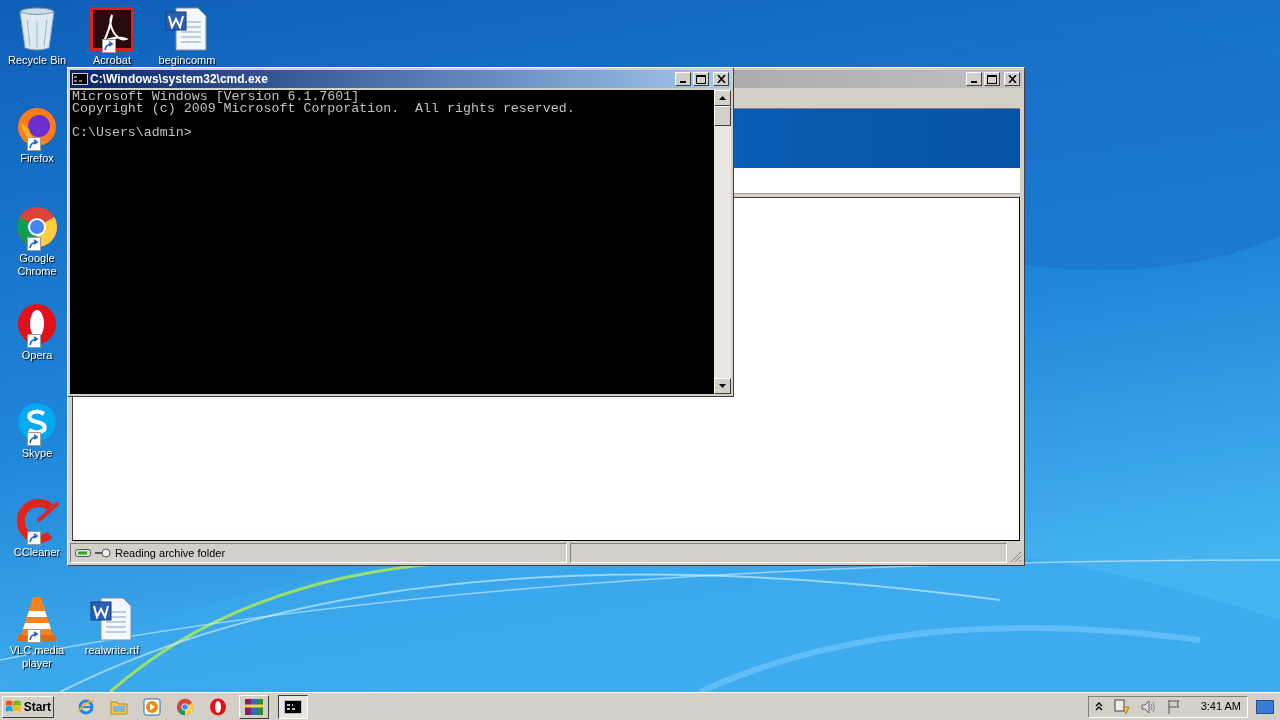 The width and height of the screenshot is (1280, 720). I want to click on chevron-up-icon, so click(1098, 706).